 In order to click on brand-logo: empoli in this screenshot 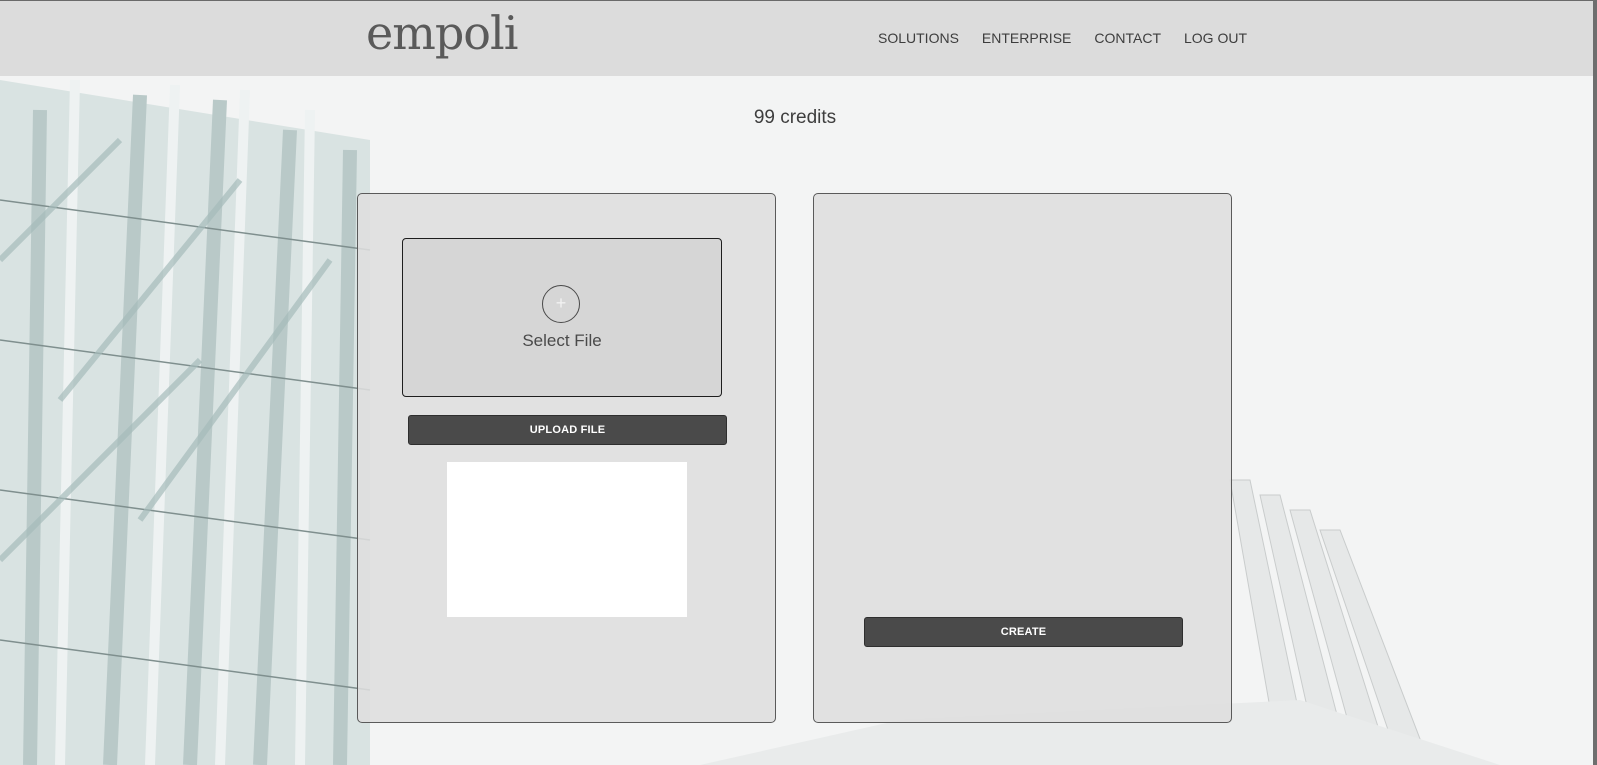, I will do `click(442, 33)`.